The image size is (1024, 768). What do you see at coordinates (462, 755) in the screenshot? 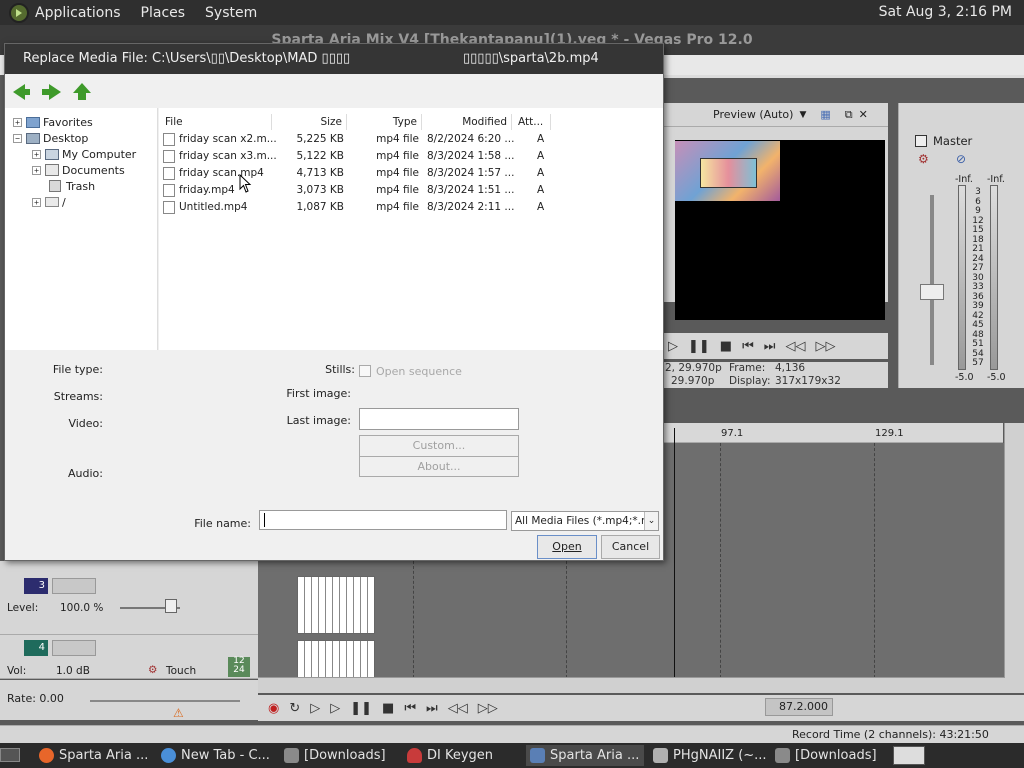
I see `task-button: DI Keygen` at bounding box center [462, 755].